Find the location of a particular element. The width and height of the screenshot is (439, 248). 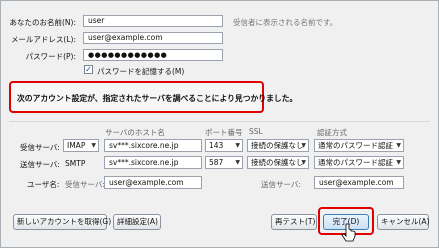

name-label: あなたのお名前(N): is located at coordinates (43, 22).